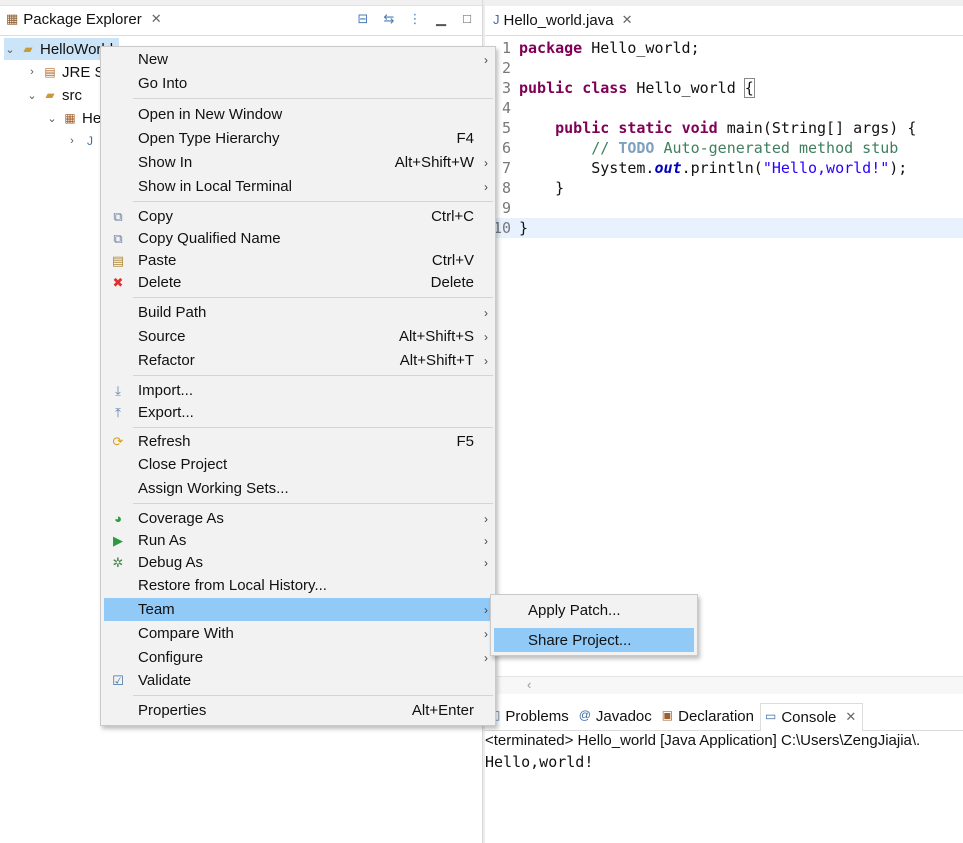 This screenshot has height=843, width=963. Describe the element at coordinates (299, 312) in the screenshot. I see `menu-item-build-path: Build Path ›` at that location.